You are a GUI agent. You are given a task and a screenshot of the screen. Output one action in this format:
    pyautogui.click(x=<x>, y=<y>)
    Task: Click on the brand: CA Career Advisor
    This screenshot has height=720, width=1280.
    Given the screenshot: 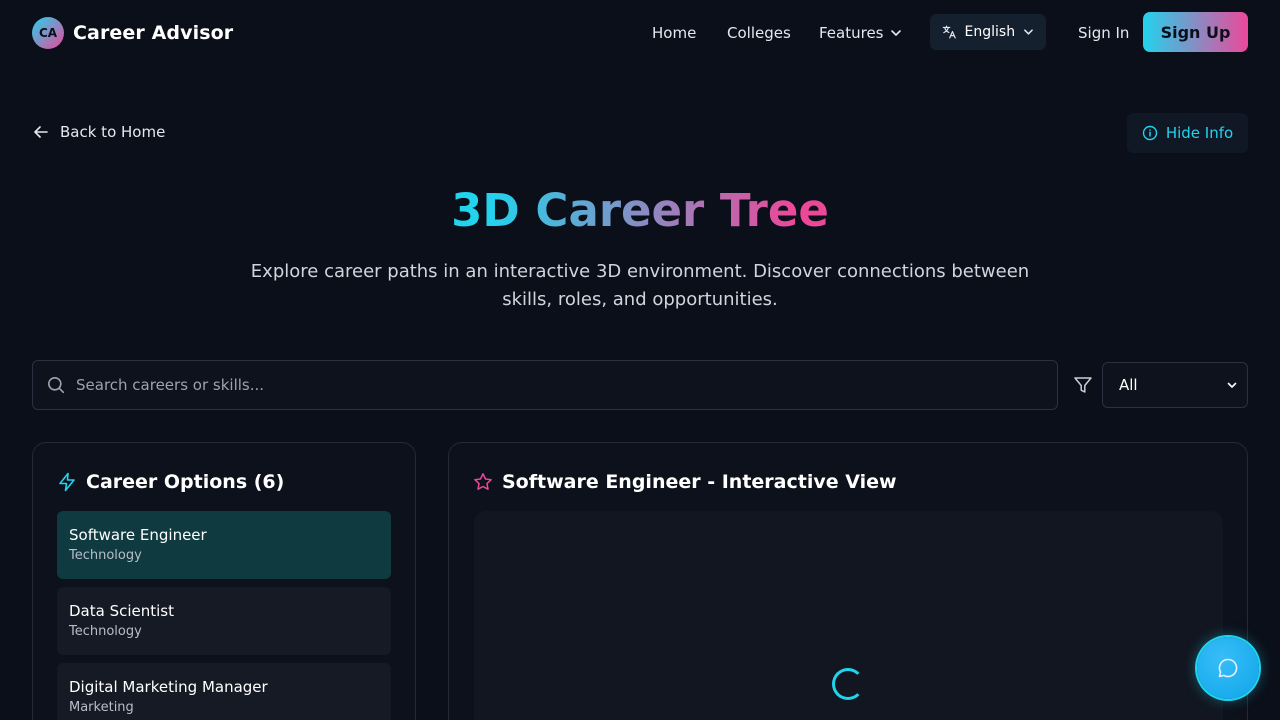 What is the action you would take?
    pyautogui.click(x=132, y=33)
    